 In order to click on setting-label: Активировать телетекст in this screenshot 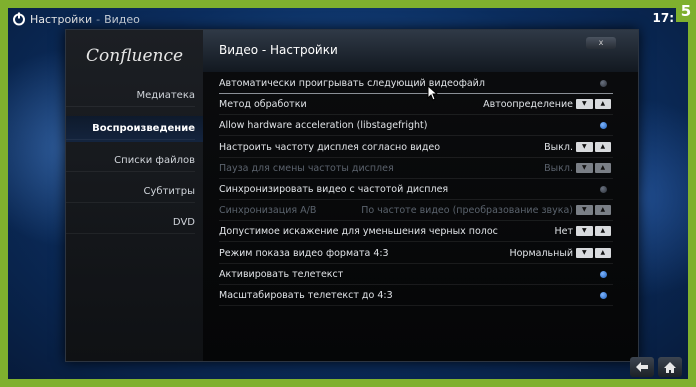, I will do `click(281, 274)`.